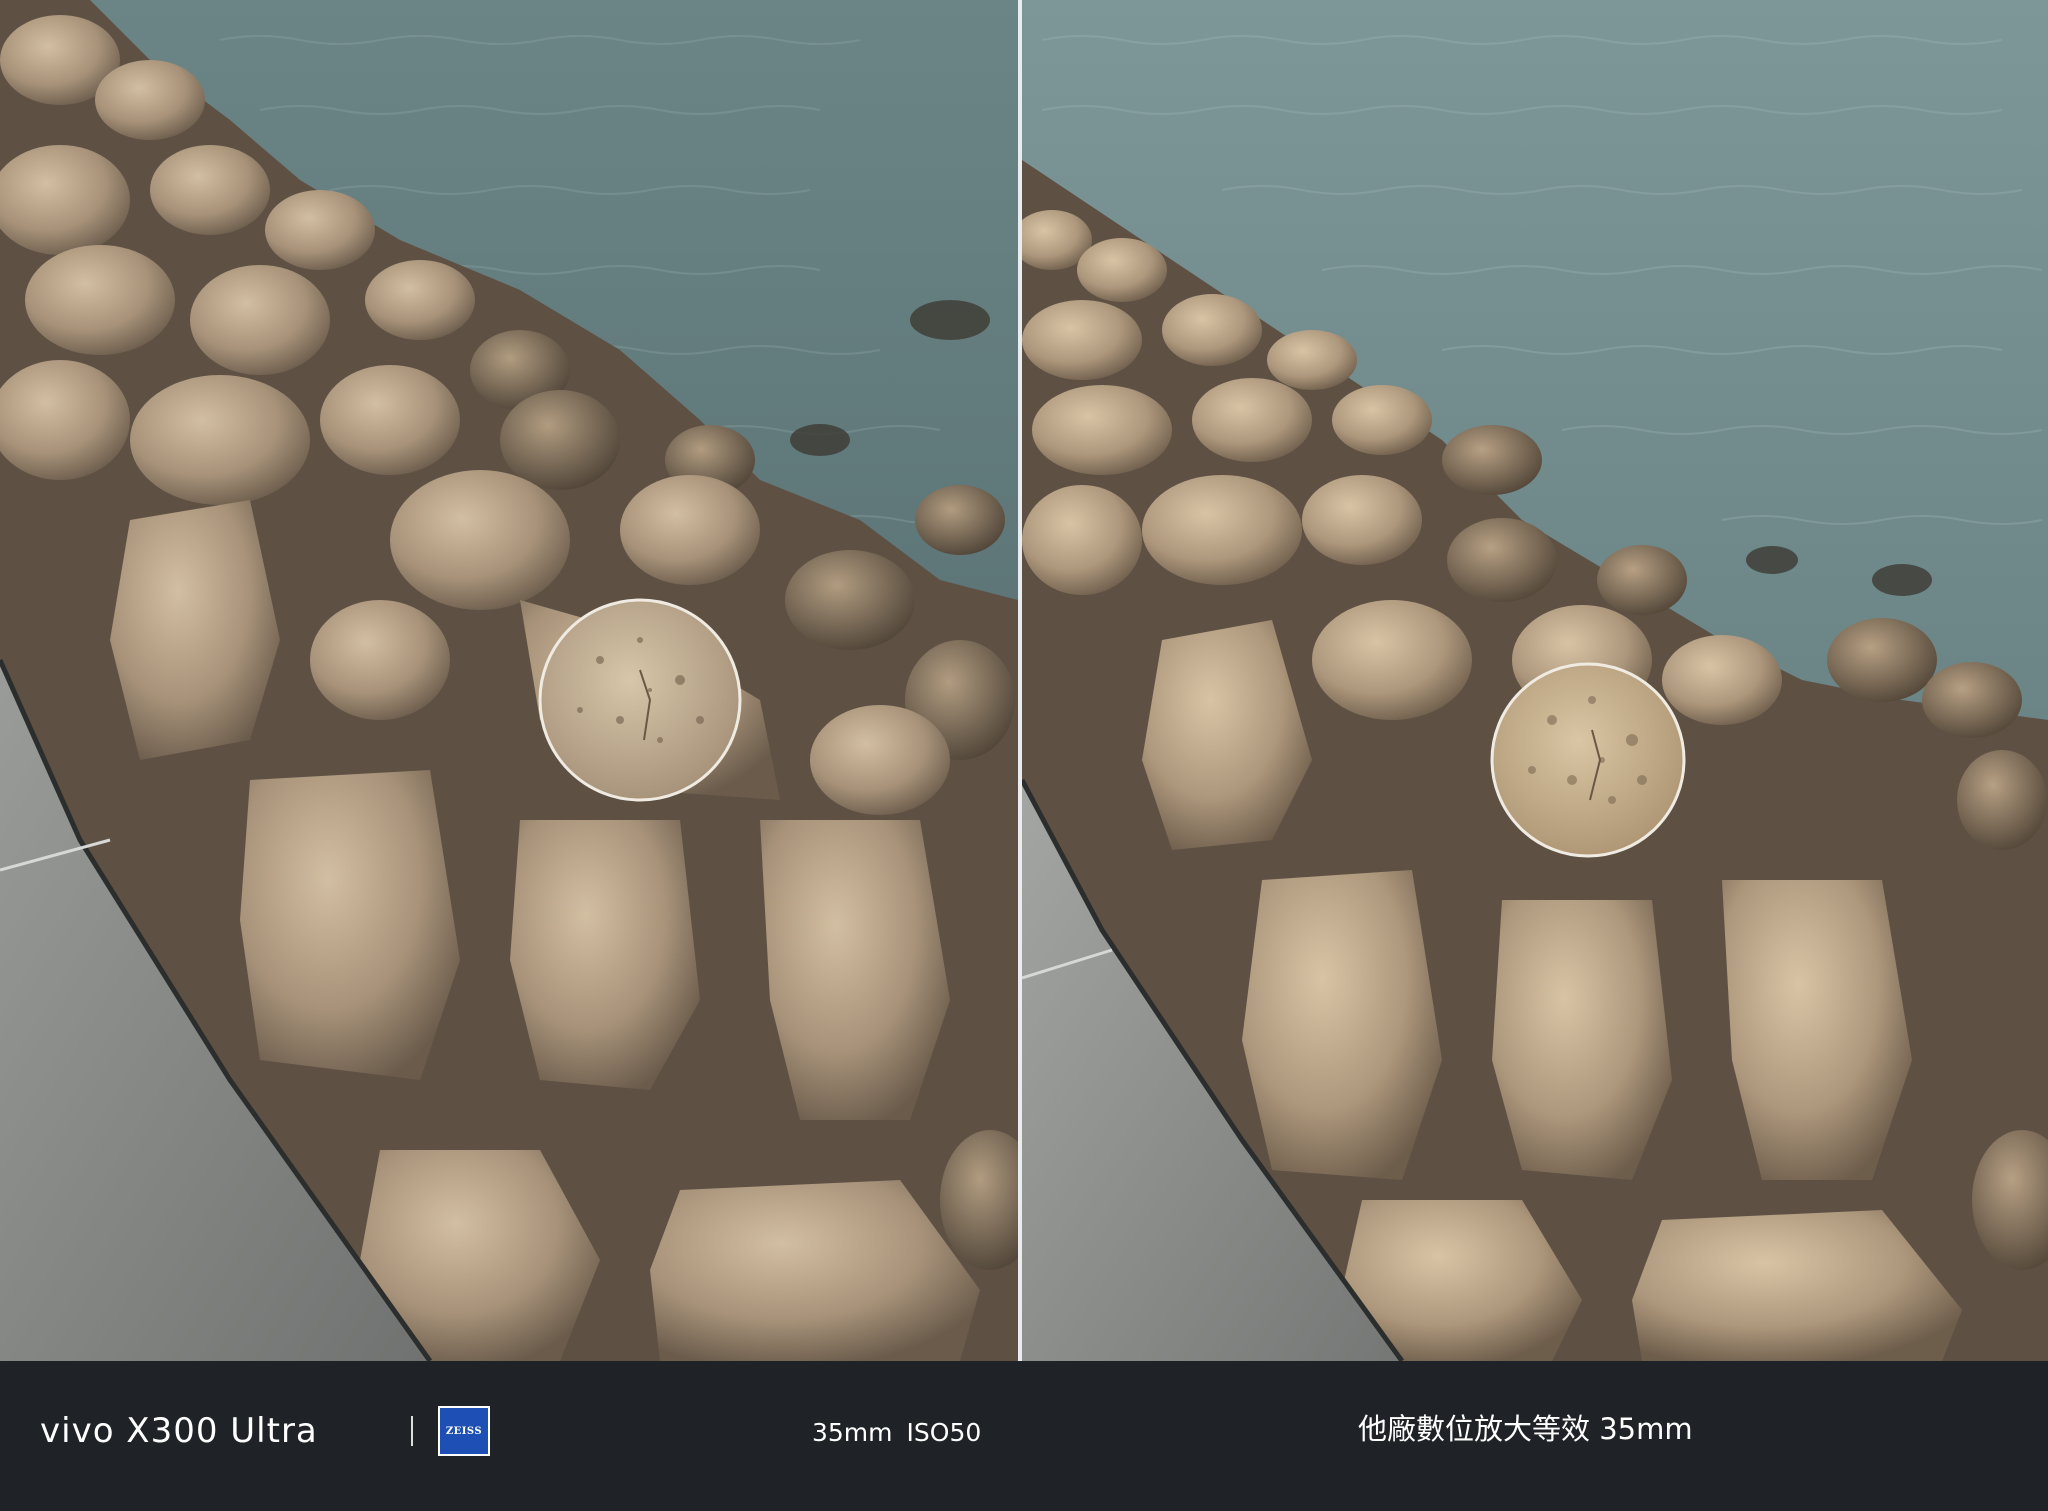 Image resolution: width=2048 pixels, height=1511 pixels. What do you see at coordinates (1525, 1429) in the screenshot?
I see `right-panel-caption: 他廠數位放大等效 35mm` at bounding box center [1525, 1429].